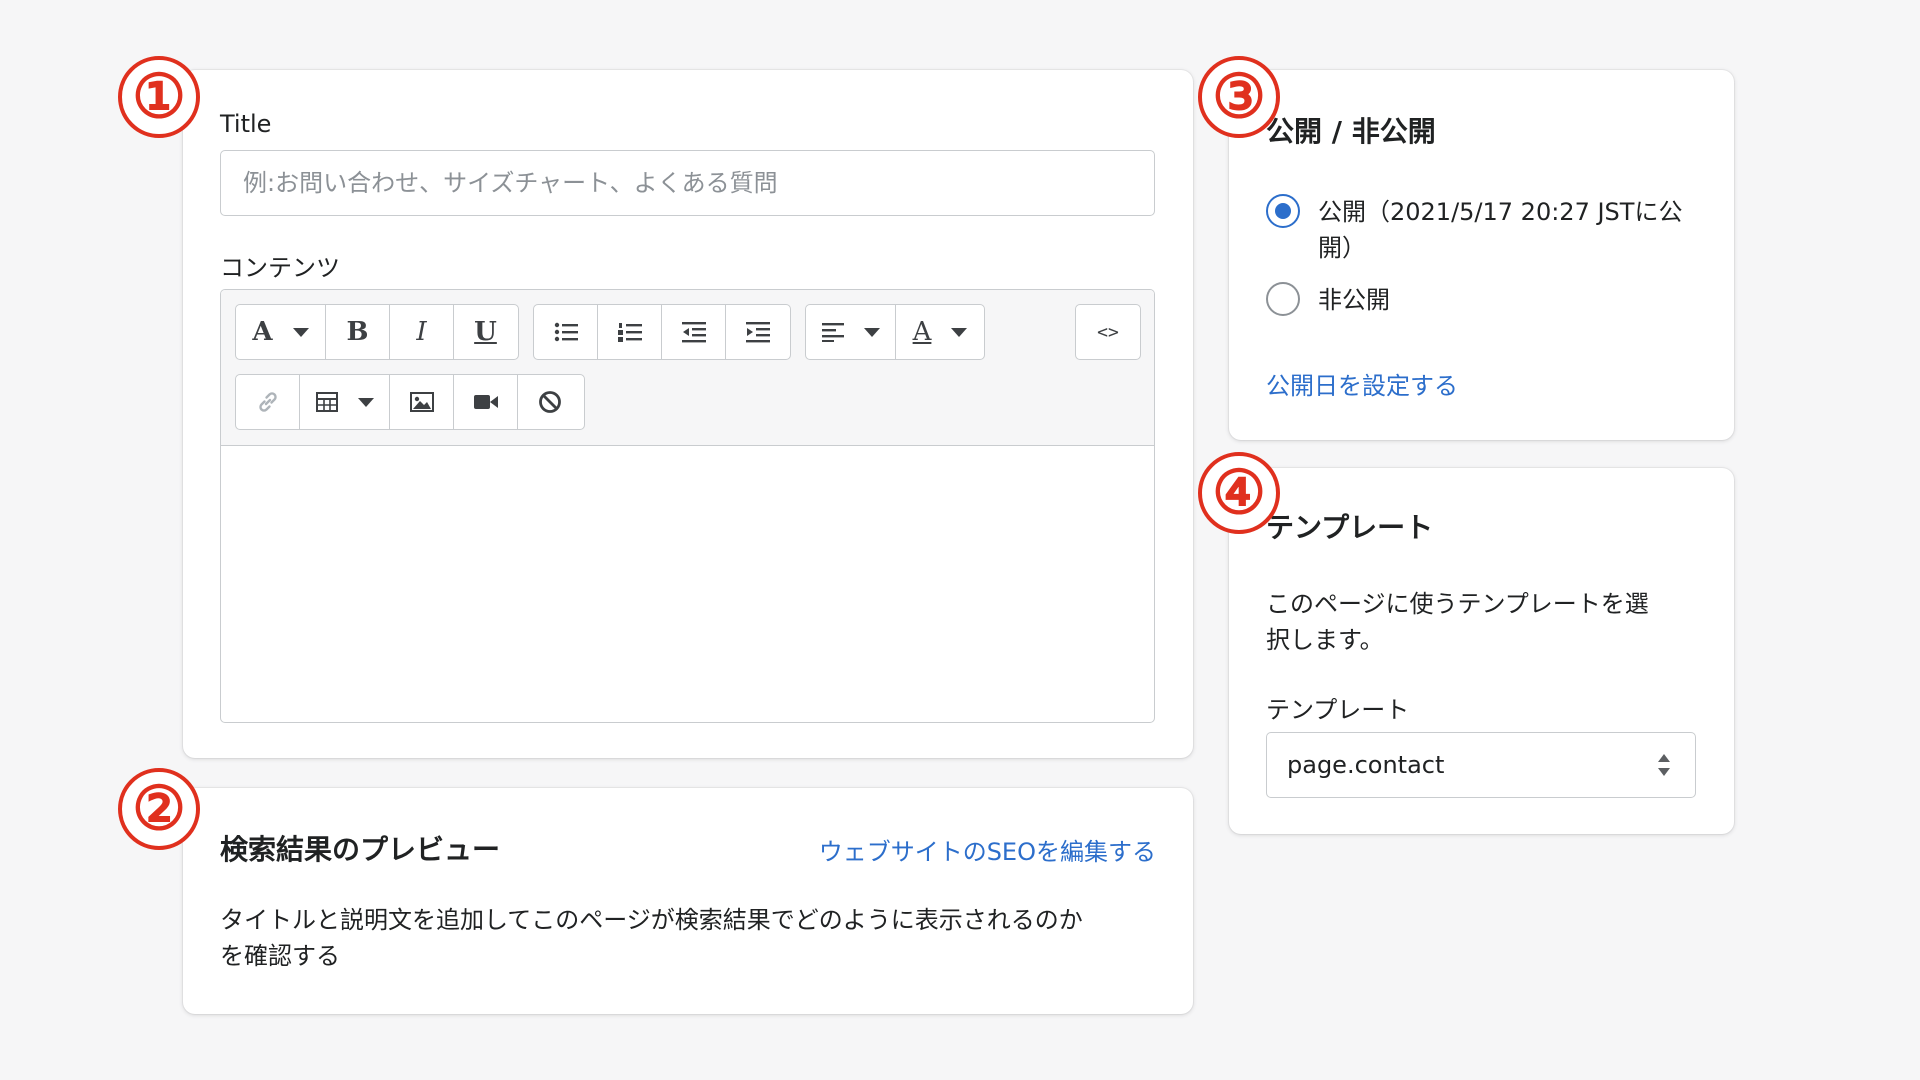 The width and height of the screenshot is (1920, 1080). What do you see at coordinates (1486, 622) in the screenshot?
I see `template-description: このページに使うテンプレートを選 択します。` at bounding box center [1486, 622].